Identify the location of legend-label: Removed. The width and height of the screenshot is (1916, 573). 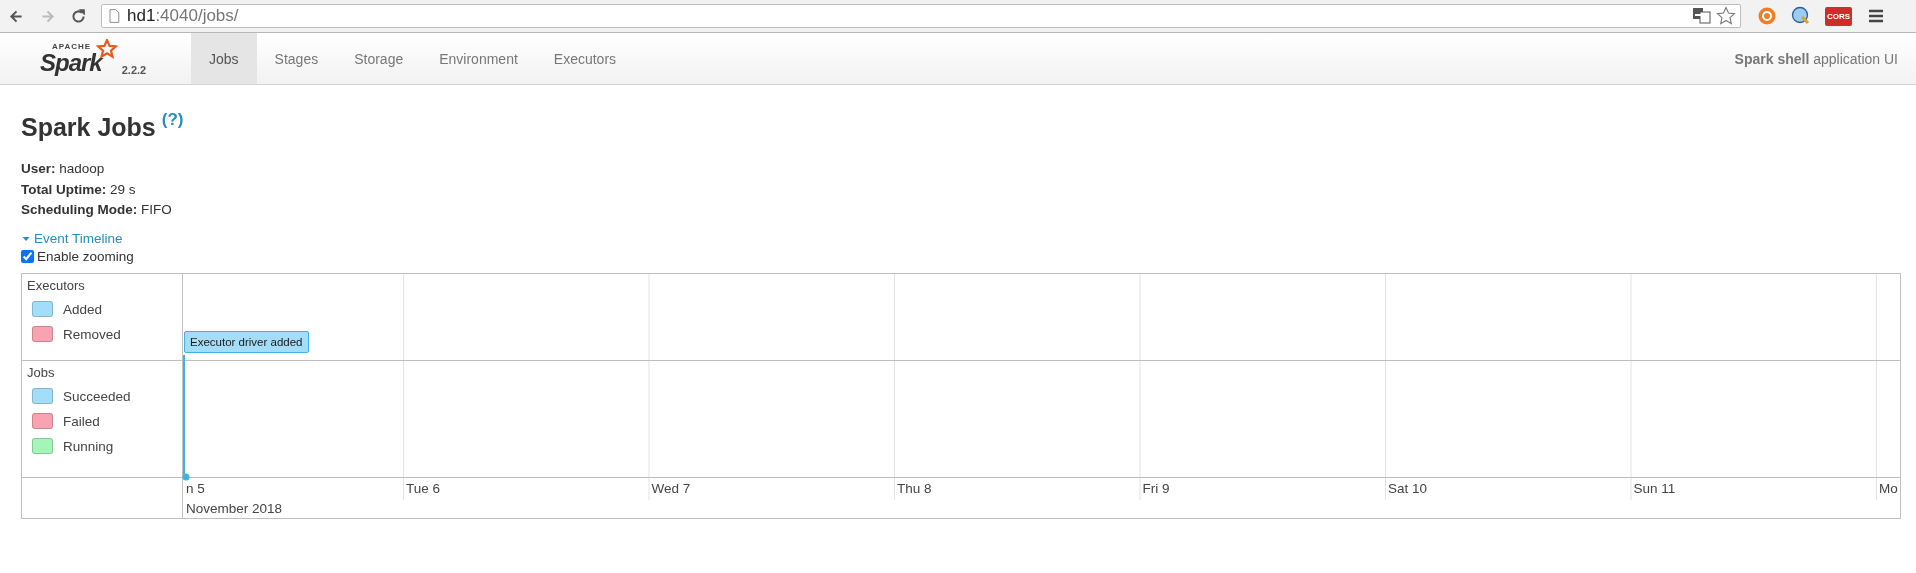
(92, 334).